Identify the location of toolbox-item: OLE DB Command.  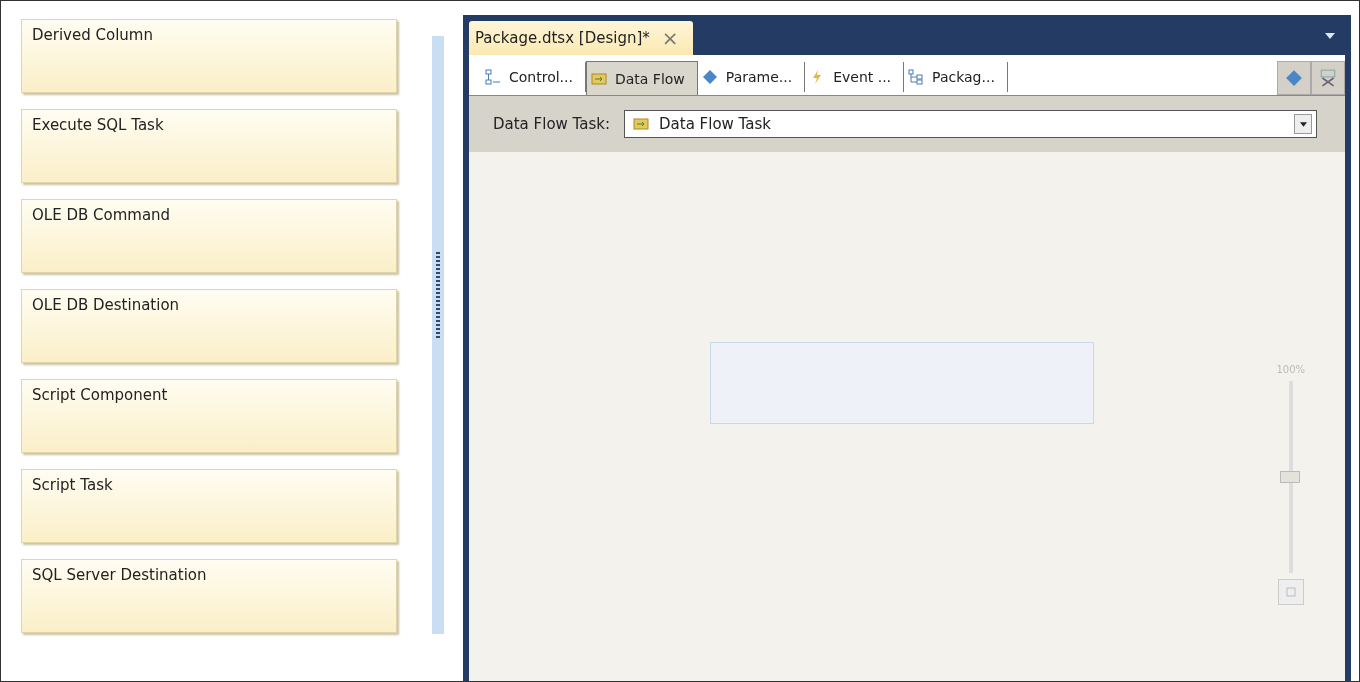
(209, 236).